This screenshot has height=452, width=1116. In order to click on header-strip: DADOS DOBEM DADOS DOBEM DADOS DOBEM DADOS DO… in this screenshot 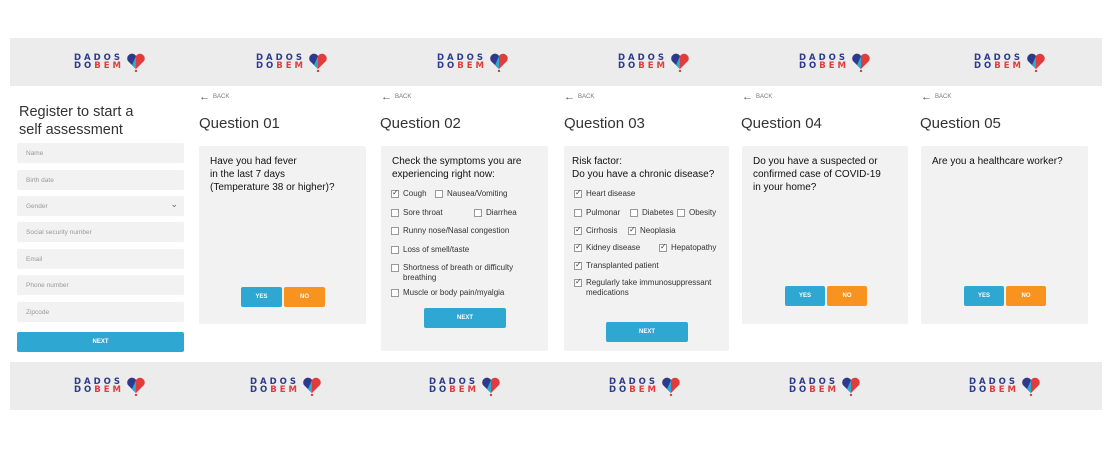, I will do `click(556, 62)`.